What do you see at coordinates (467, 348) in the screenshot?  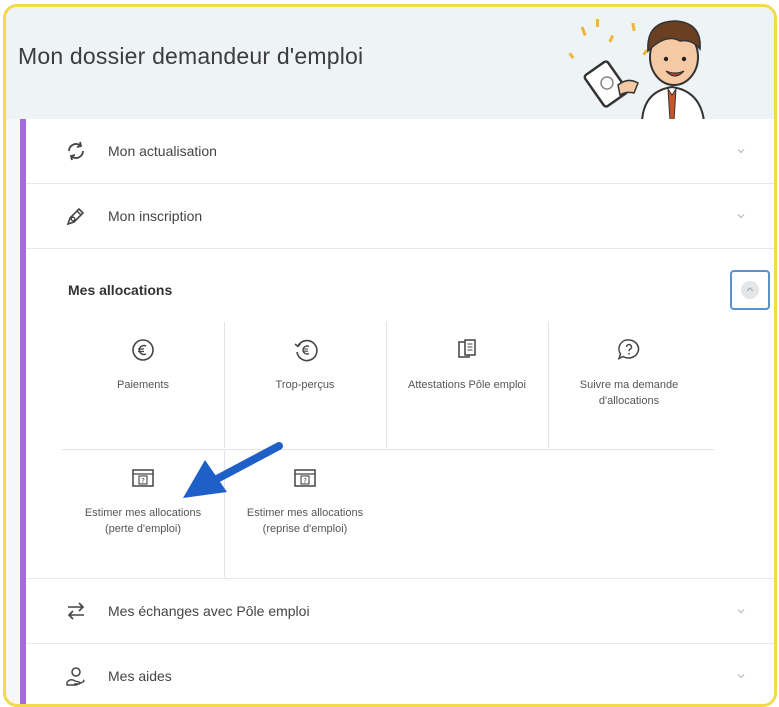 I see `documents-icon` at bounding box center [467, 348].